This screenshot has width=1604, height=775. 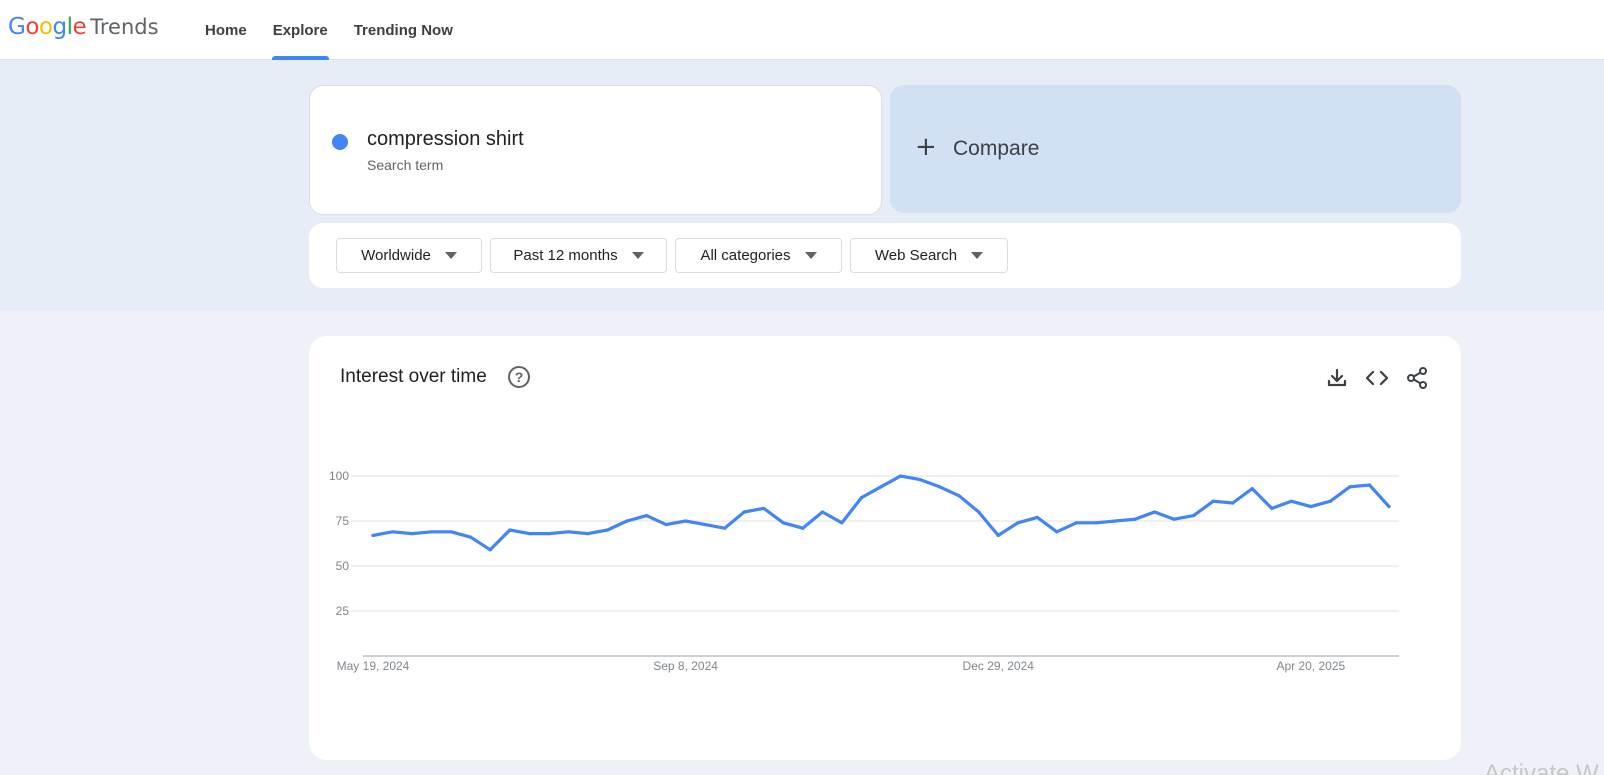 What do you see at coordinates (373, 666) in the screenshot?
I see `x-tick-label: May 19, 2024` at bounding box center [373, 666].